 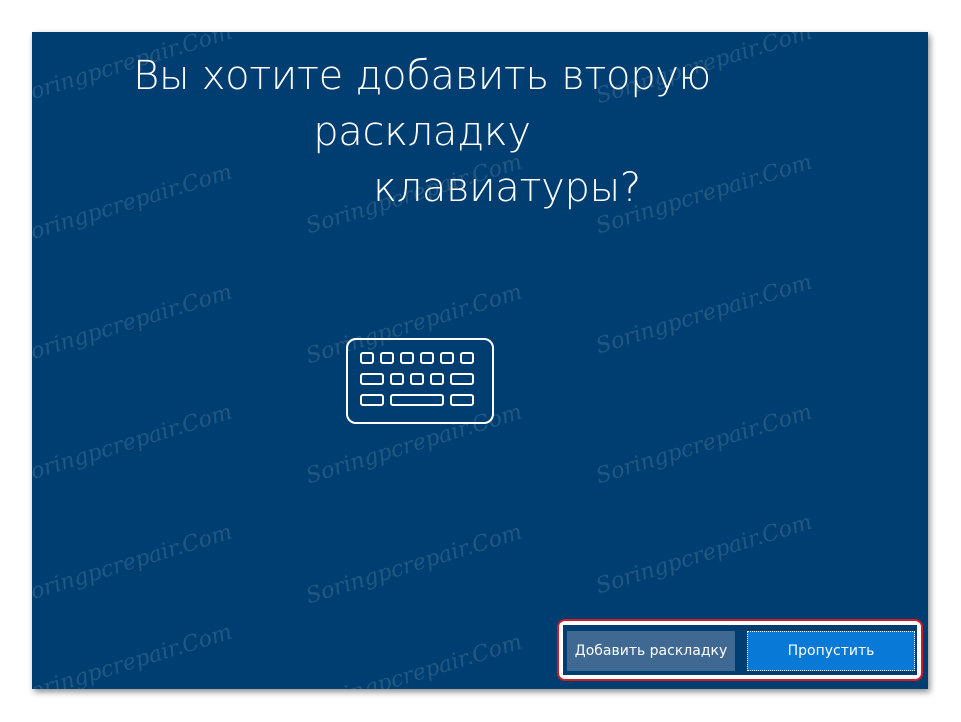 What do you see at coordinates (420, 381) in the screenshot?
I see `keyboard-icon` at bounding box center [420, 381].